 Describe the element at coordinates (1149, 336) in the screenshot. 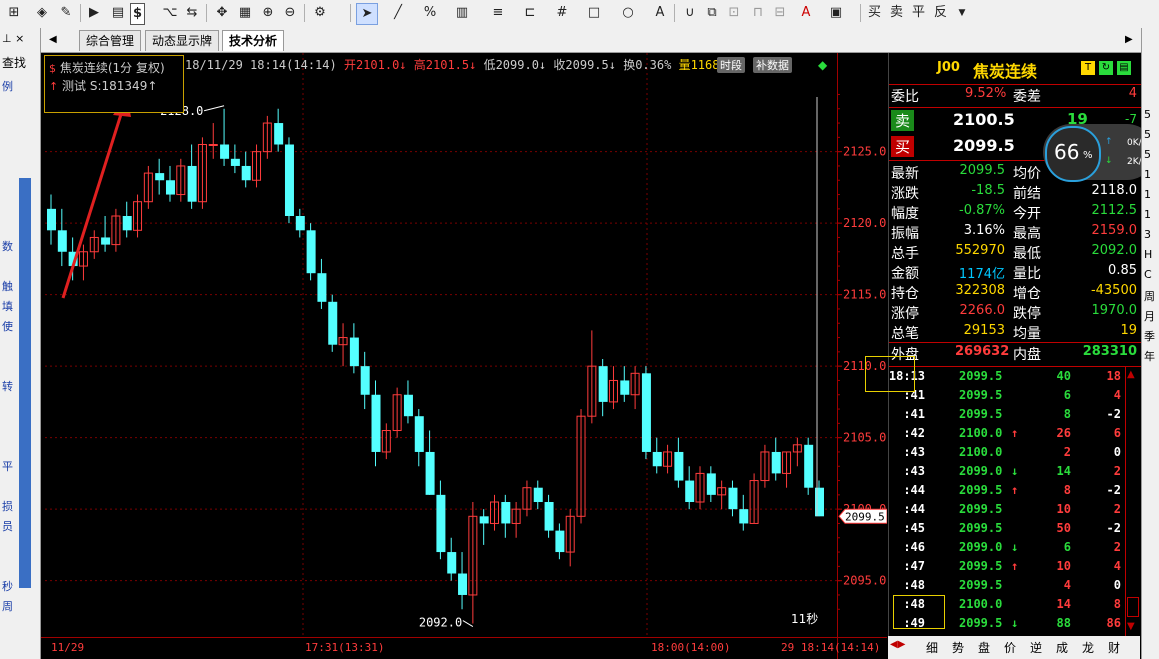

I see `period-item: 季` at that location.